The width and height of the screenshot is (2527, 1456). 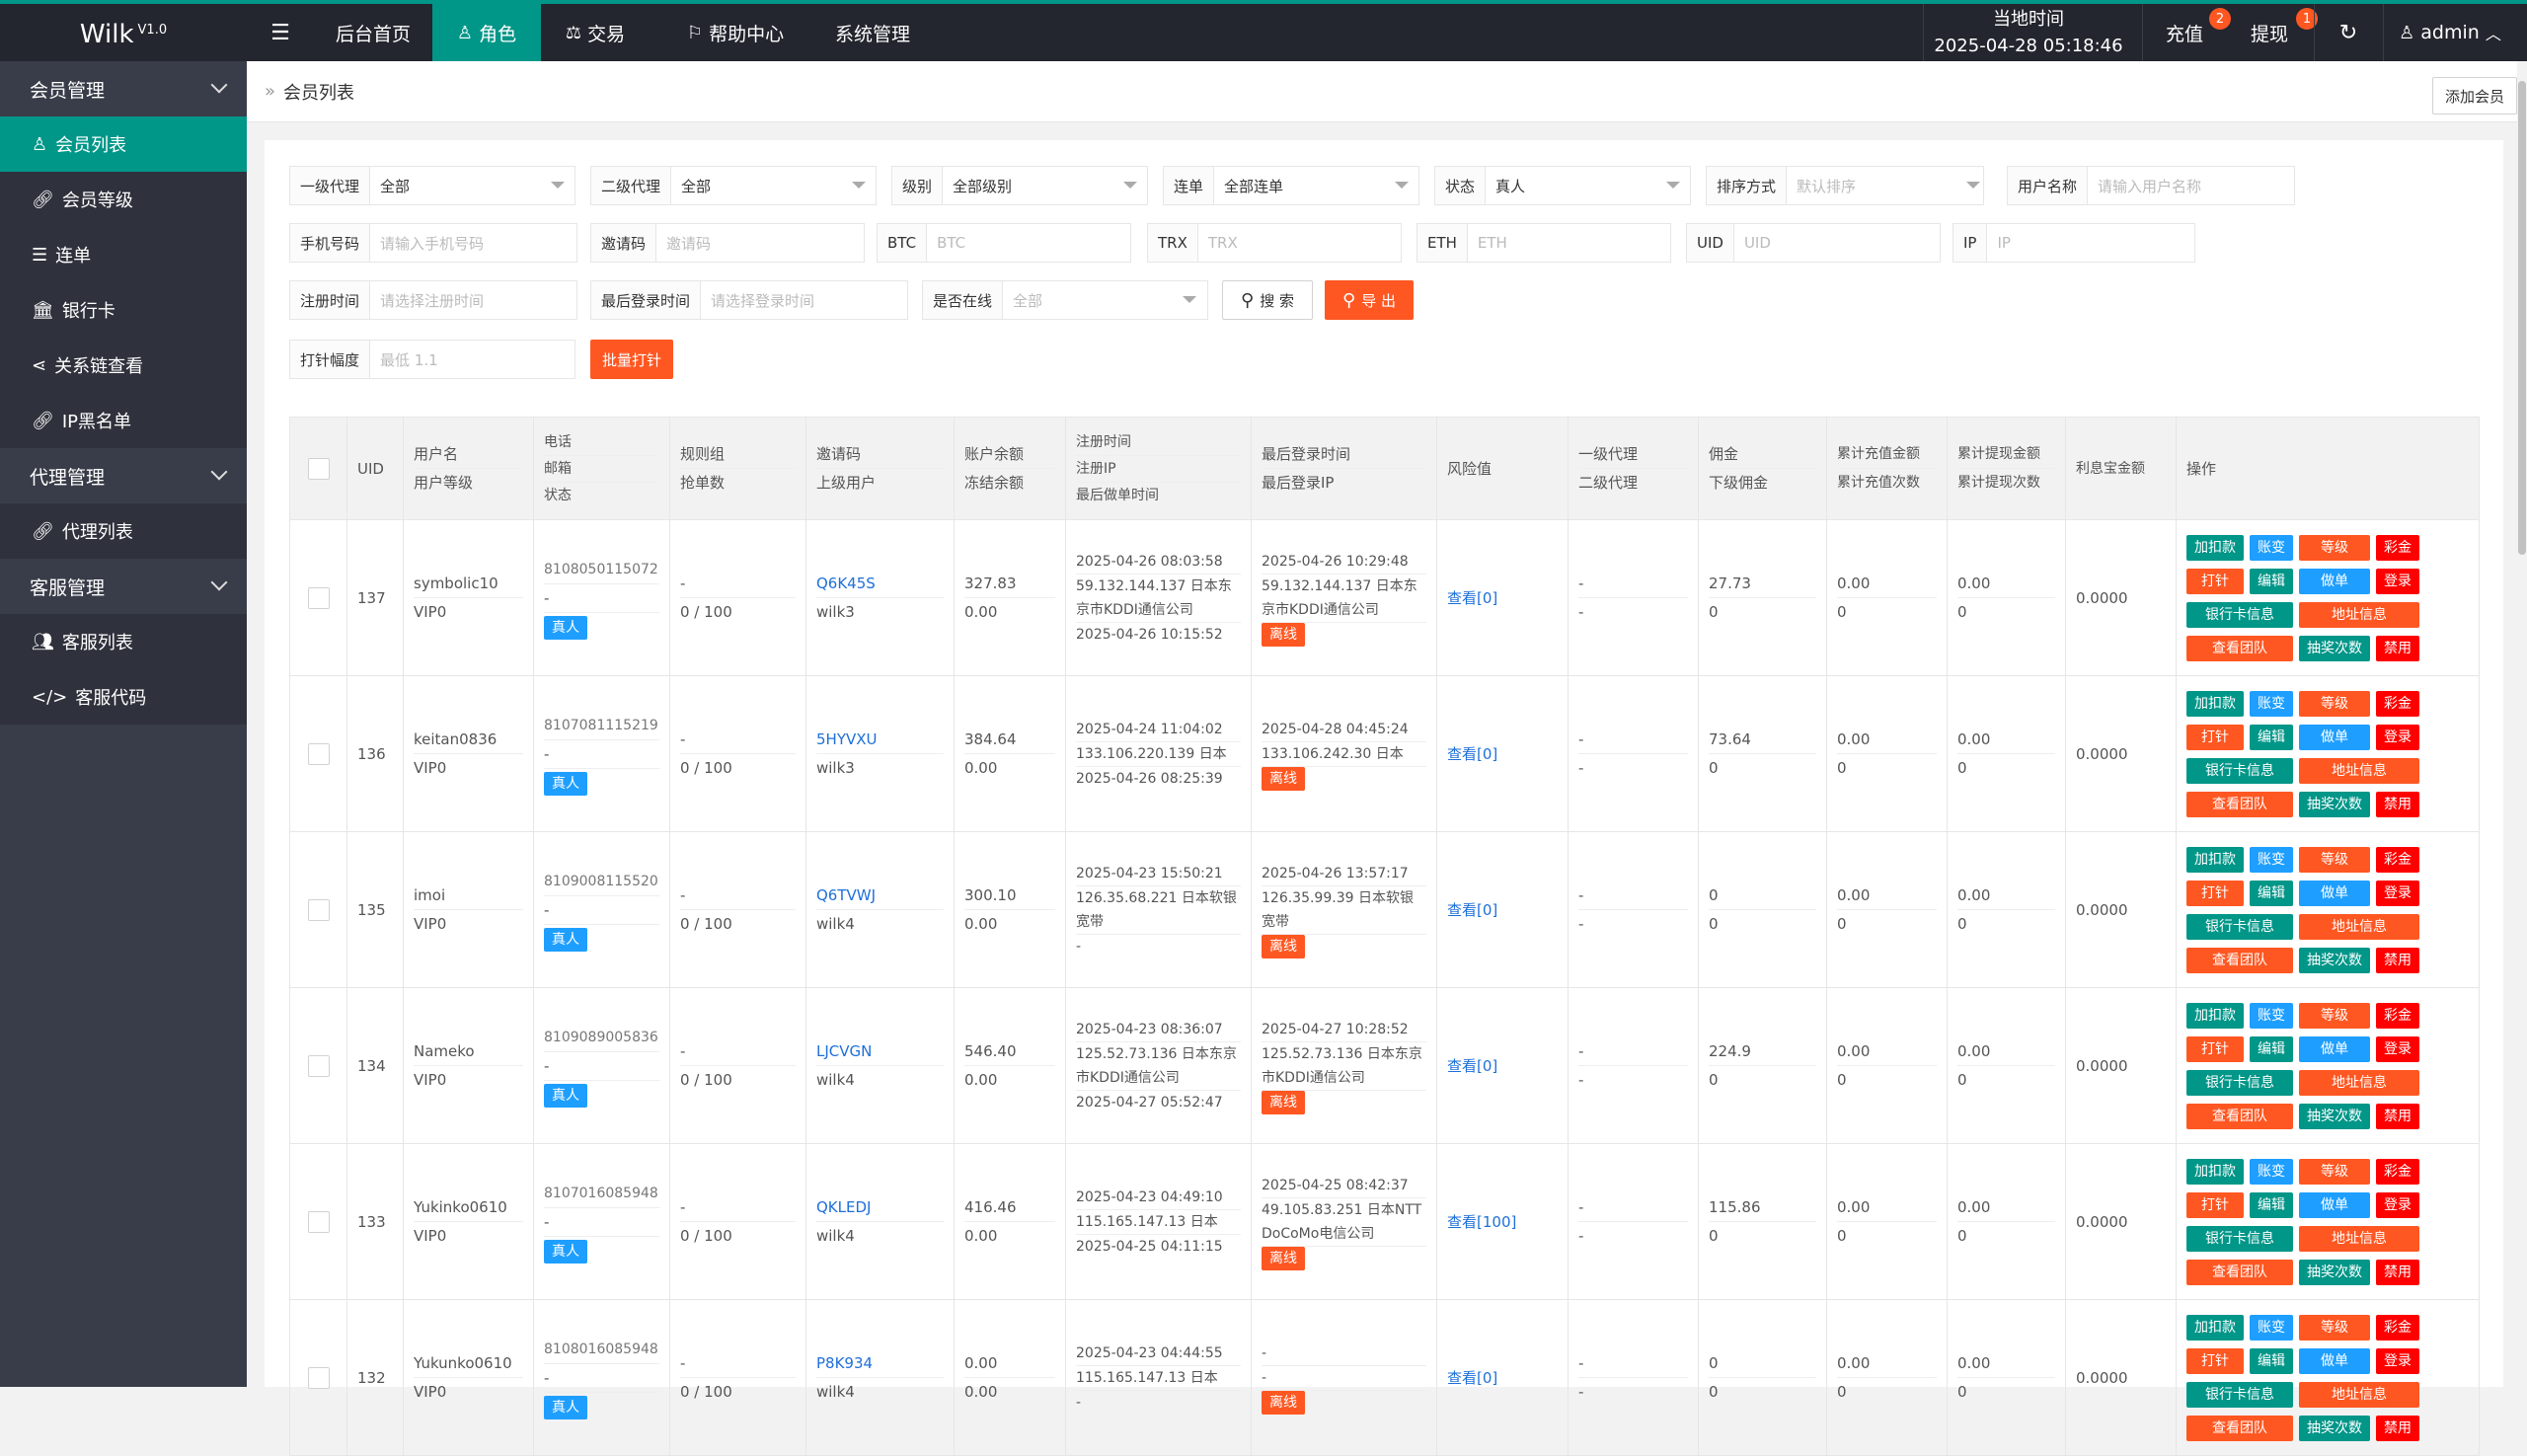 I want to click on filter-input: BTC, so click(x=1028, y=243).